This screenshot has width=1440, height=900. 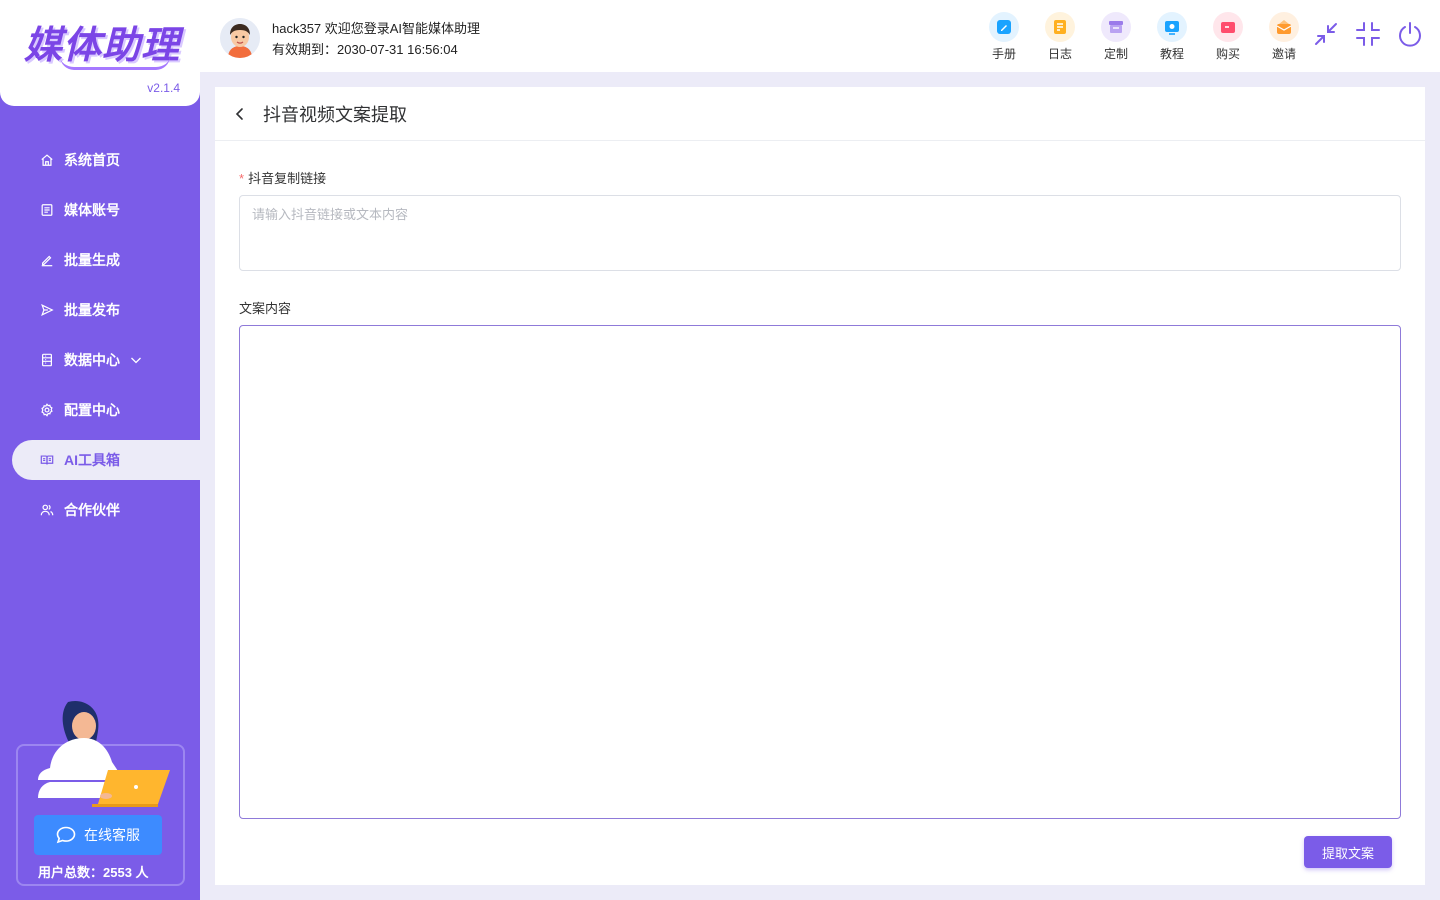 What do you see at coordinates (242, 178) in the screenshot?
I see `required-mark: *` at bounding box center [242, 178].